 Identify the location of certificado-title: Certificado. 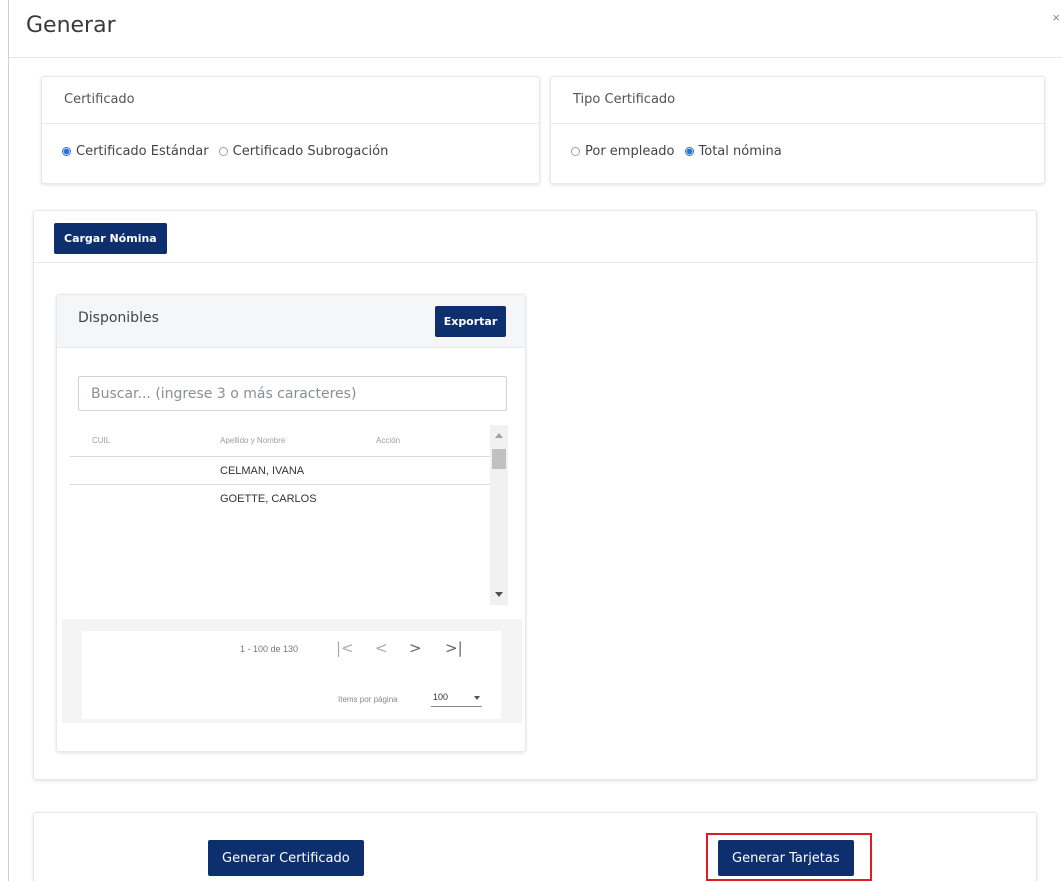
(290, 100).